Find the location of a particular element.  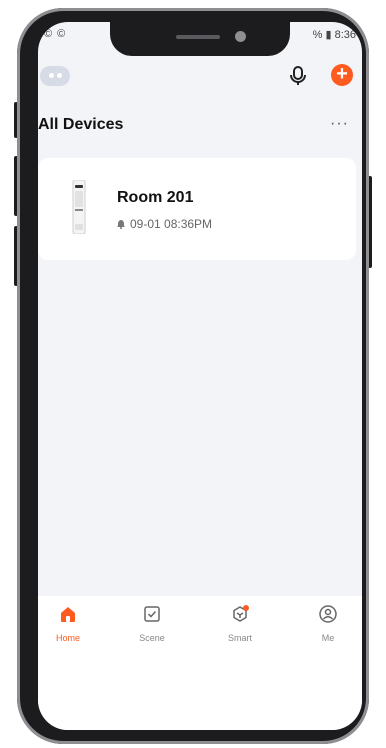

add-device-button: + is located at coordinates (342, 75).